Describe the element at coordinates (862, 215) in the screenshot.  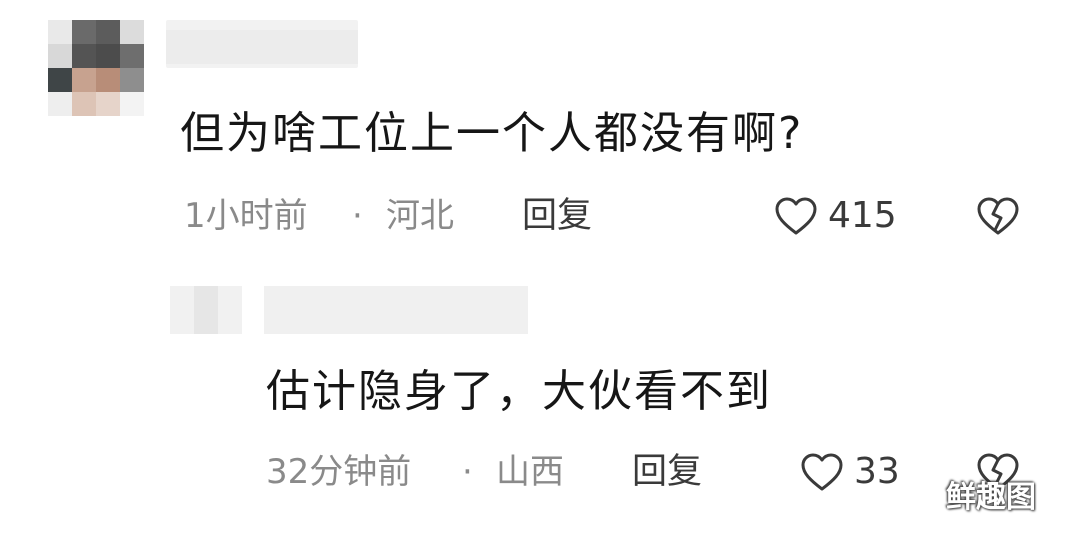
I see `like-count: 415` at that location.